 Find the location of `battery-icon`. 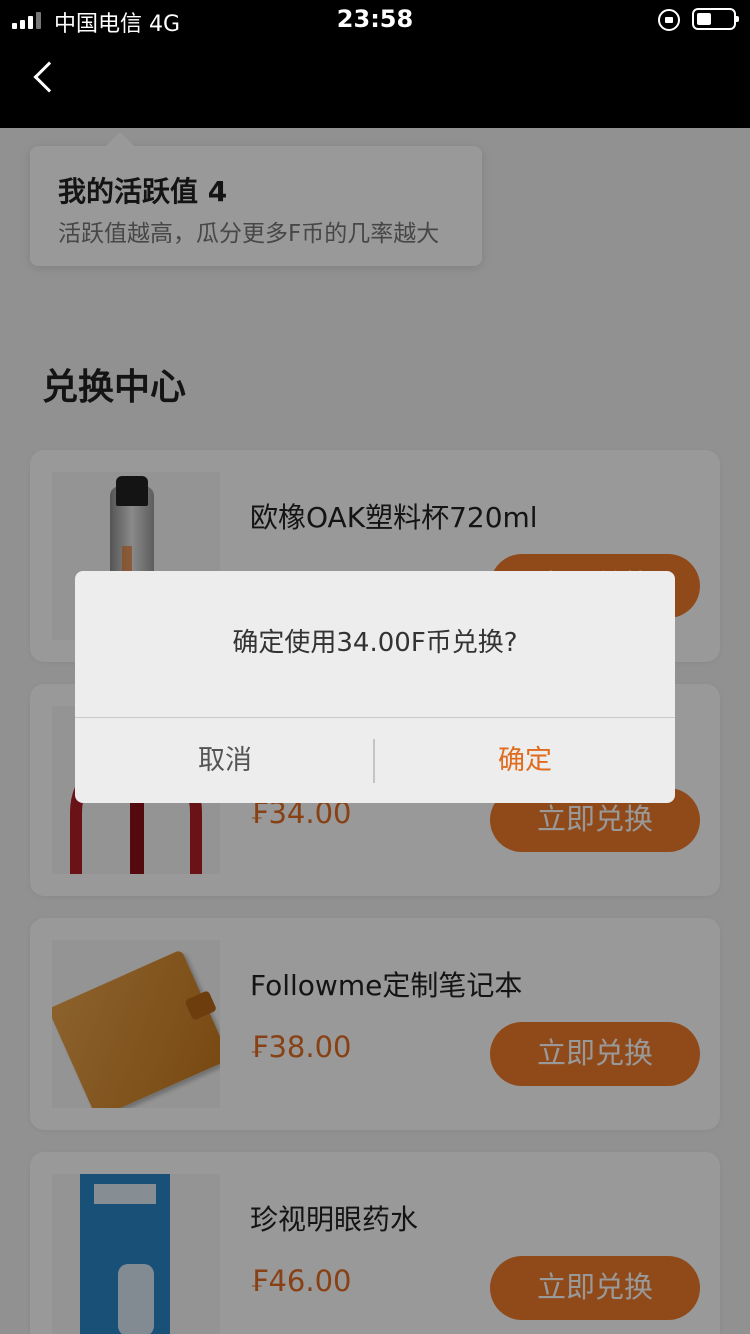

battery-icon is located at coordinates (715, 19).